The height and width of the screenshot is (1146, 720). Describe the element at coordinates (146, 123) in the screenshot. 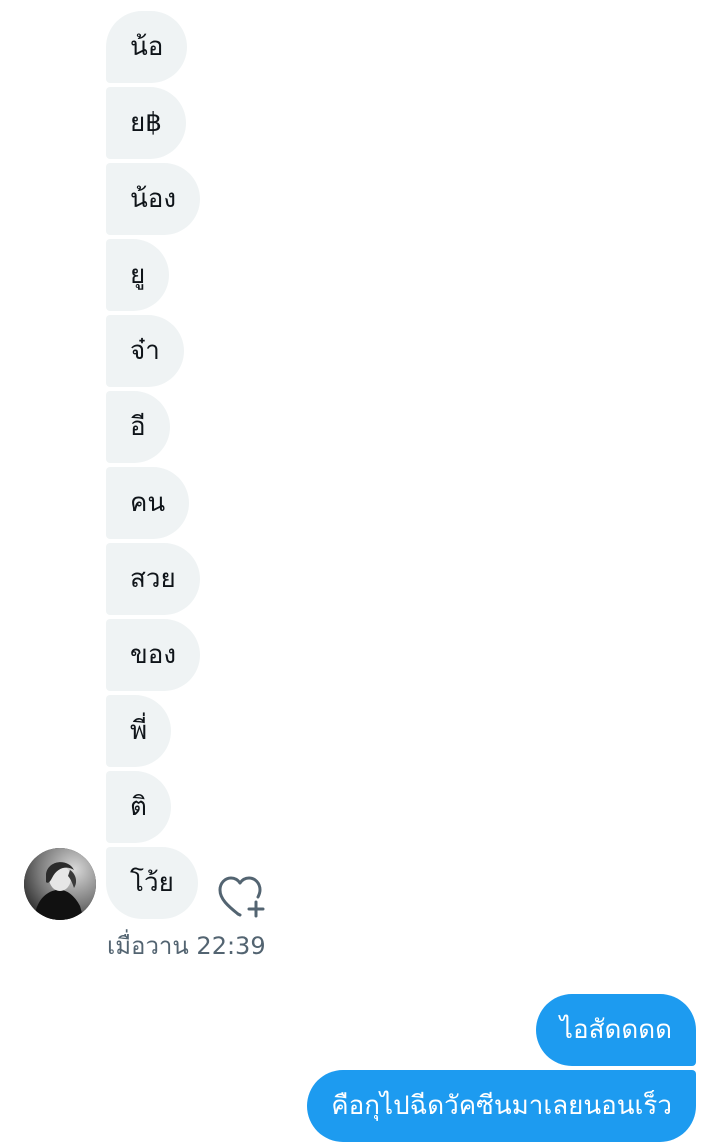

I see `incoming-message-bubble: ย฿` at that location.